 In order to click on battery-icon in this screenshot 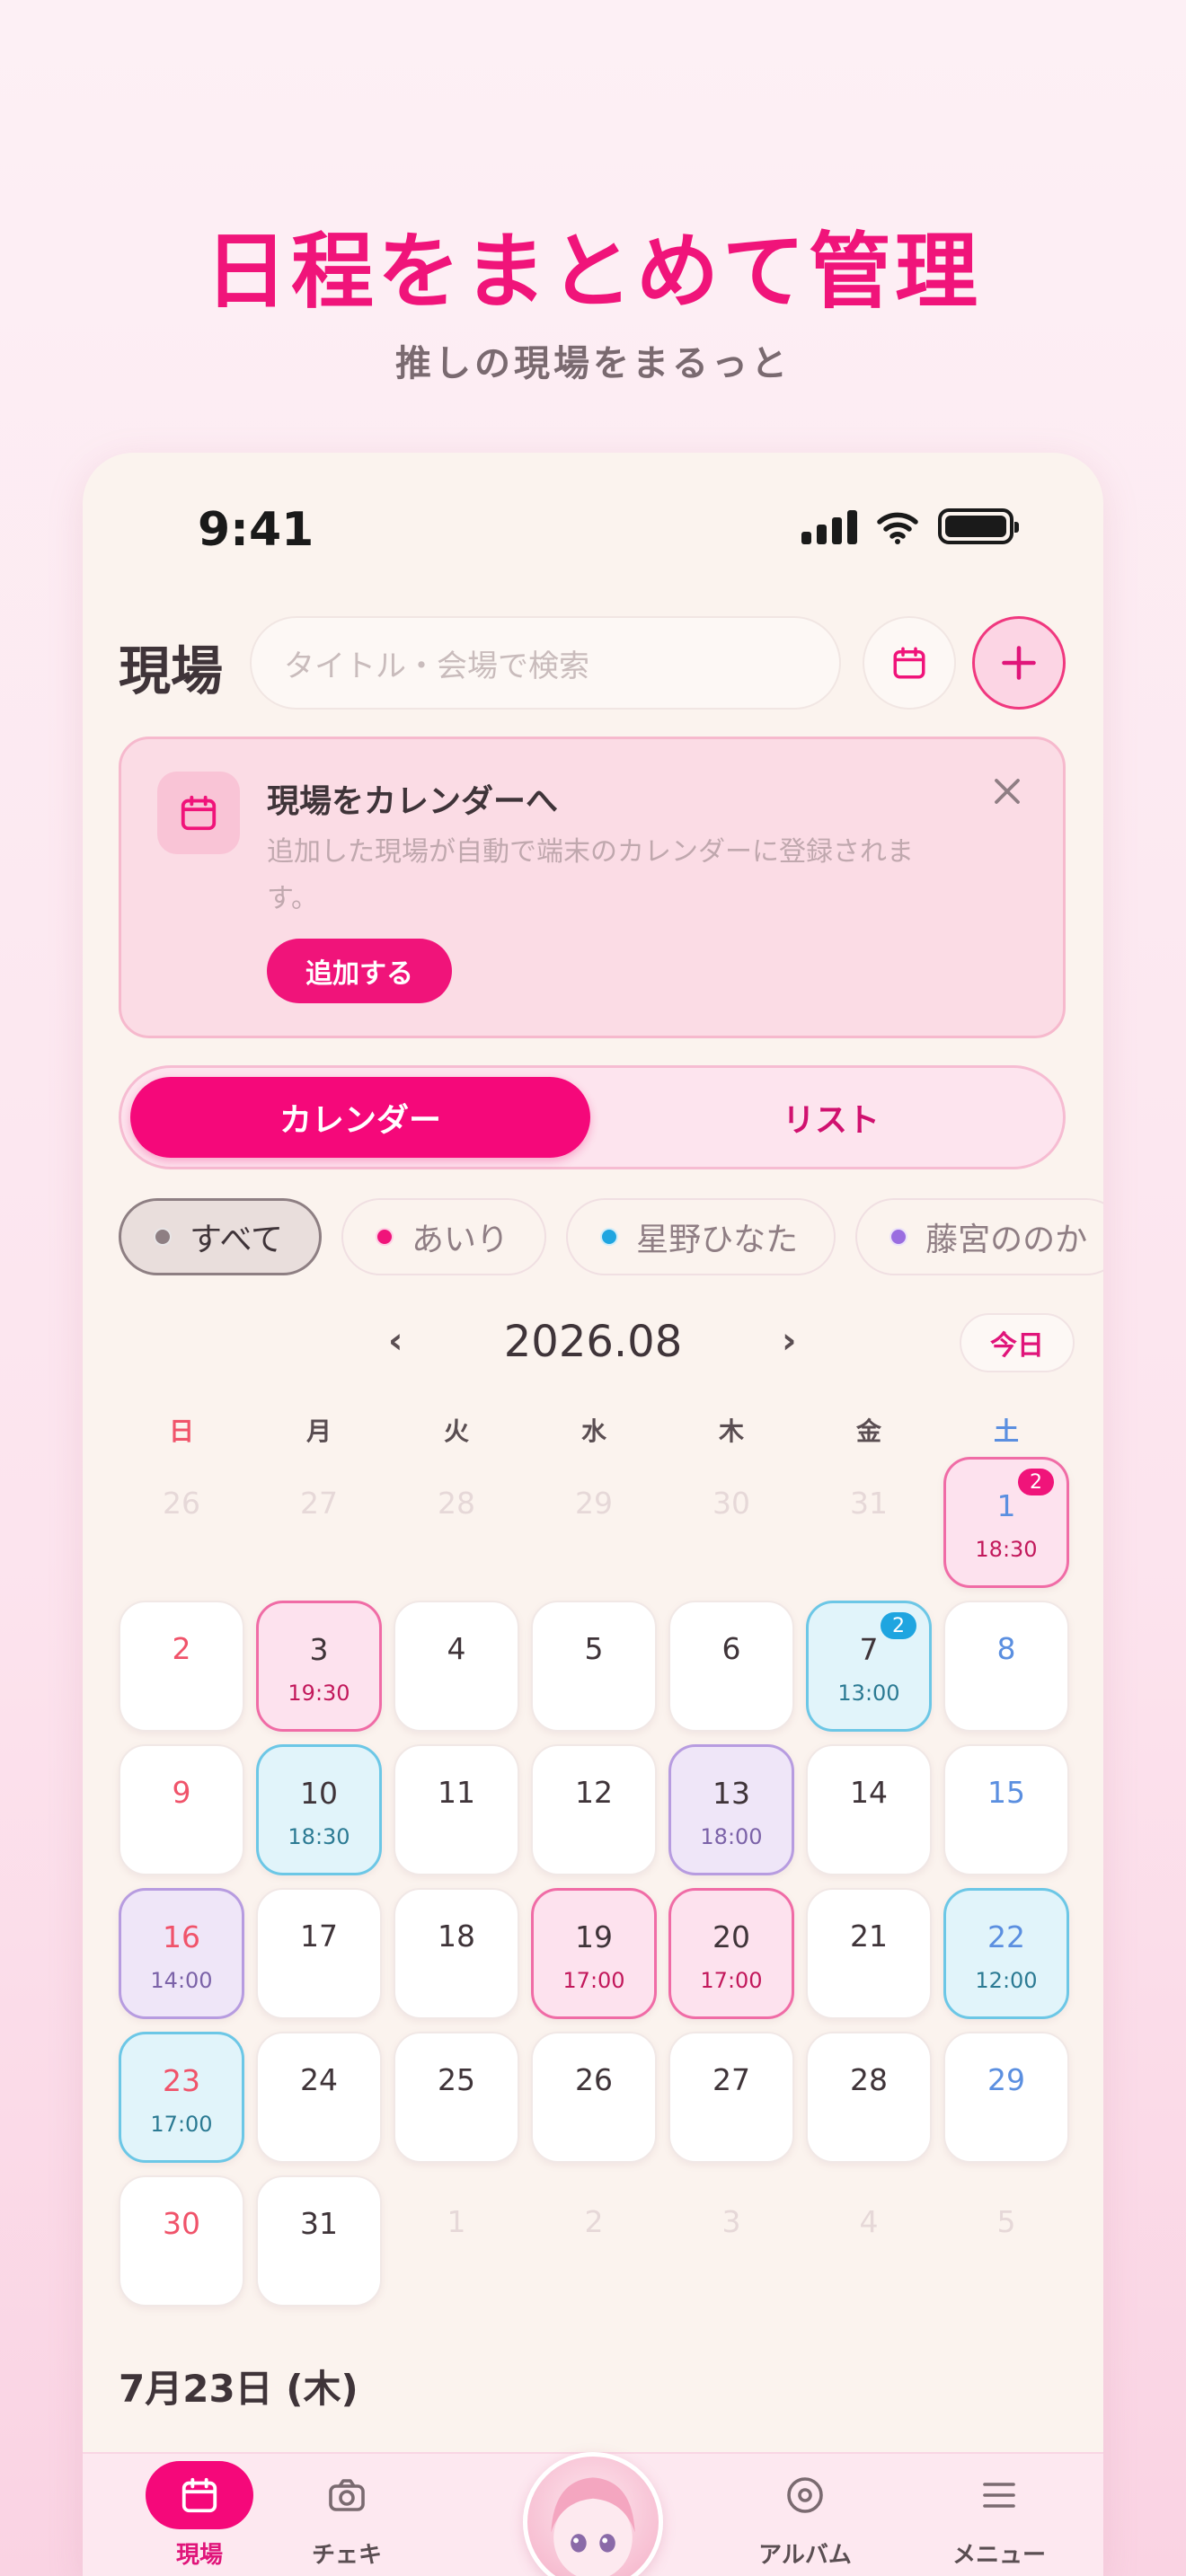, I will do `click(978, 526)`.